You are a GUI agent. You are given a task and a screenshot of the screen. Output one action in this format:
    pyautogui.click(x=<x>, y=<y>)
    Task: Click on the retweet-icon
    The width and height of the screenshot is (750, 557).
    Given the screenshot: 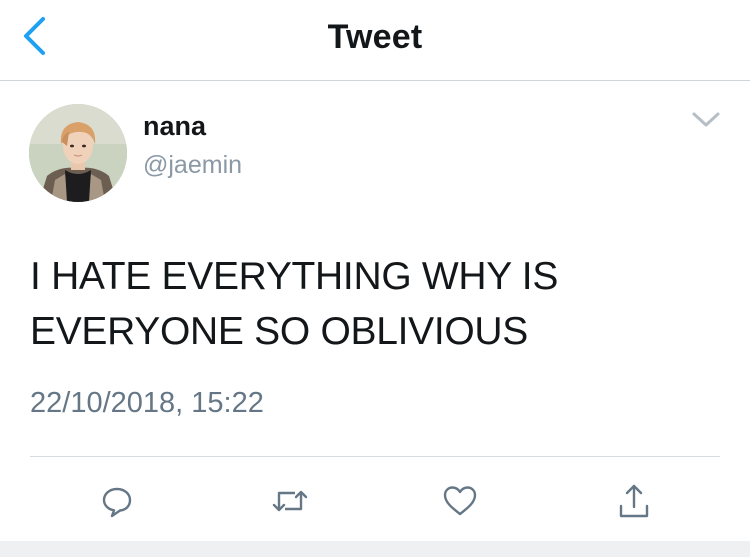 What is the action you would take?
    pyautogui.click(x=290, y=501)
    